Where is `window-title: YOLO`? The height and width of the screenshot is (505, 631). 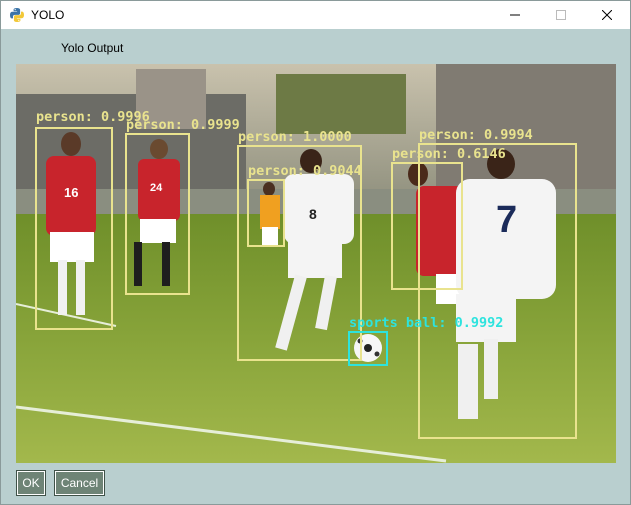 window-title: YOLO is located at coordinates (48, 15).